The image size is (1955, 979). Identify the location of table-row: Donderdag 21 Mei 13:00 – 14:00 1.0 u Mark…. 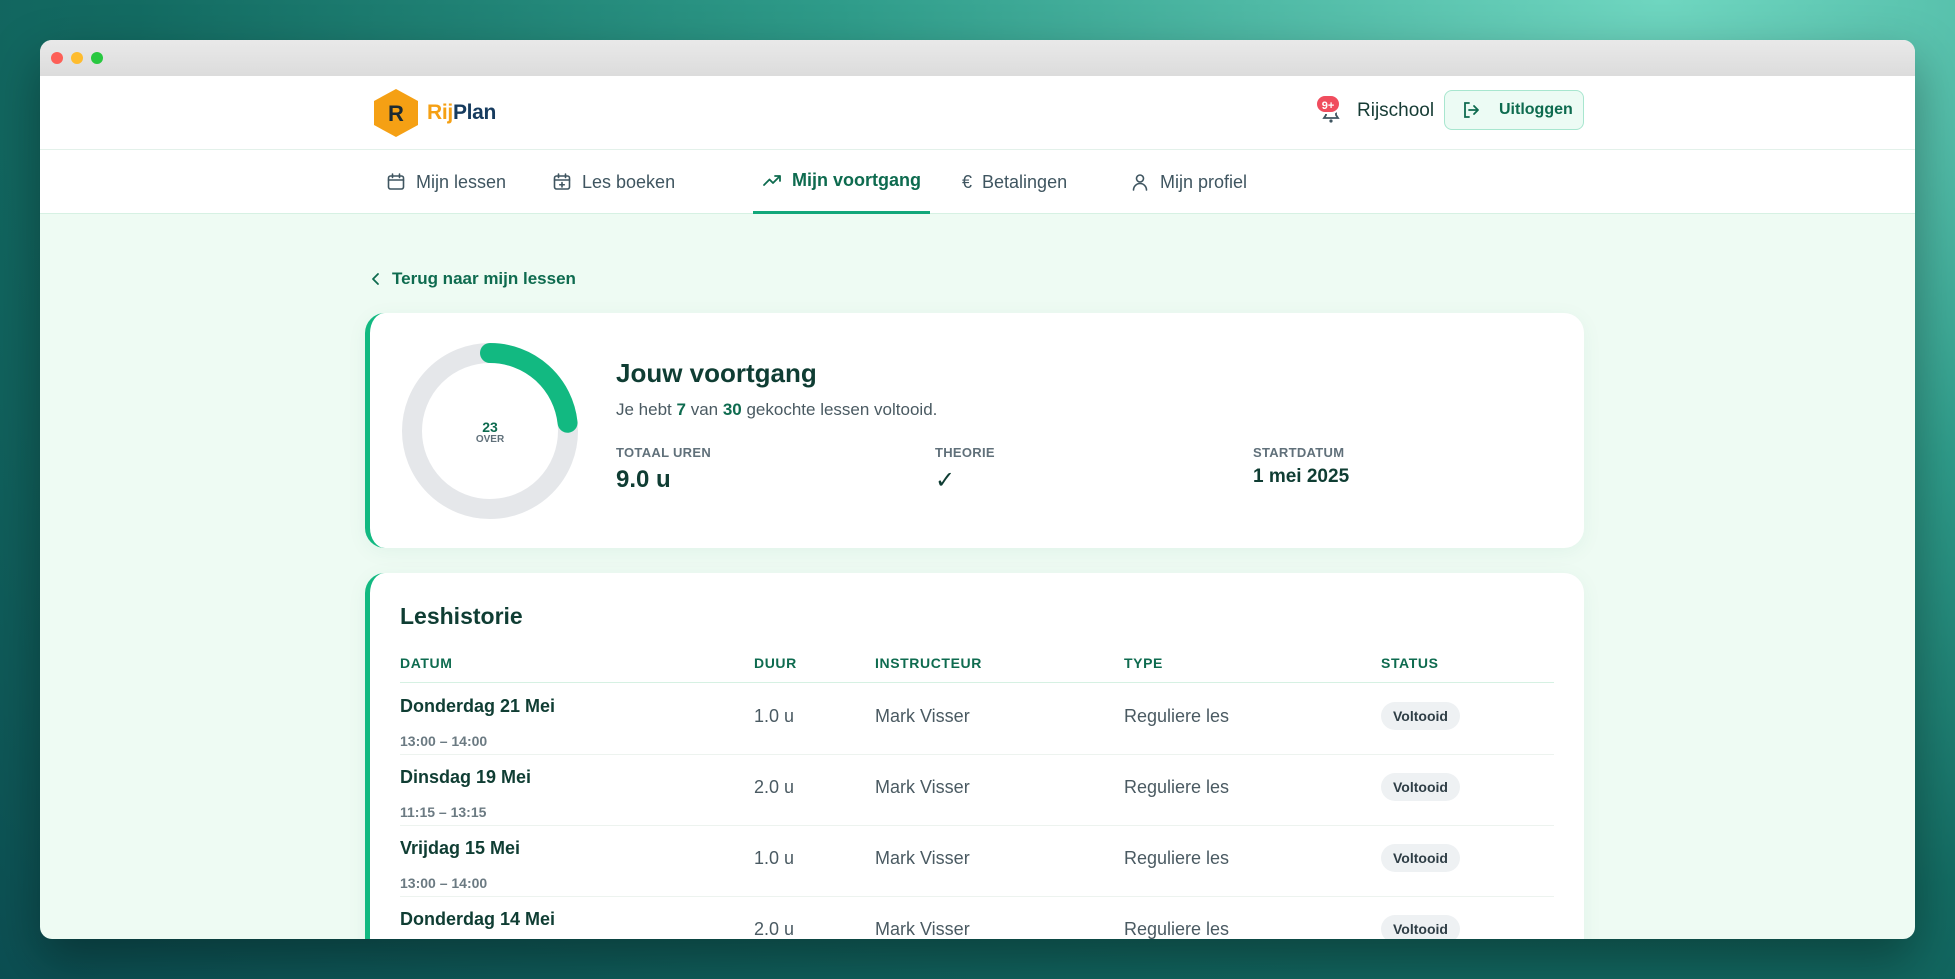
(977, 719).